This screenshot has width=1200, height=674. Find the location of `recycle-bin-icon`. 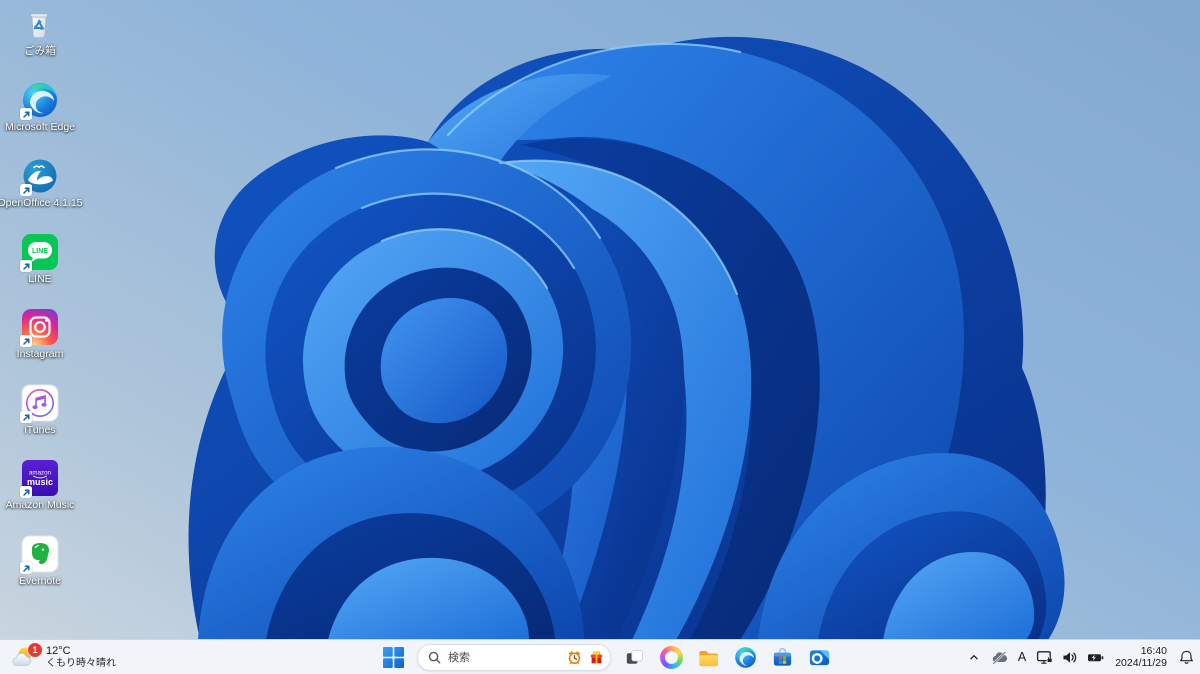

recycle-bin-icon is located at coordinates (39, 26).